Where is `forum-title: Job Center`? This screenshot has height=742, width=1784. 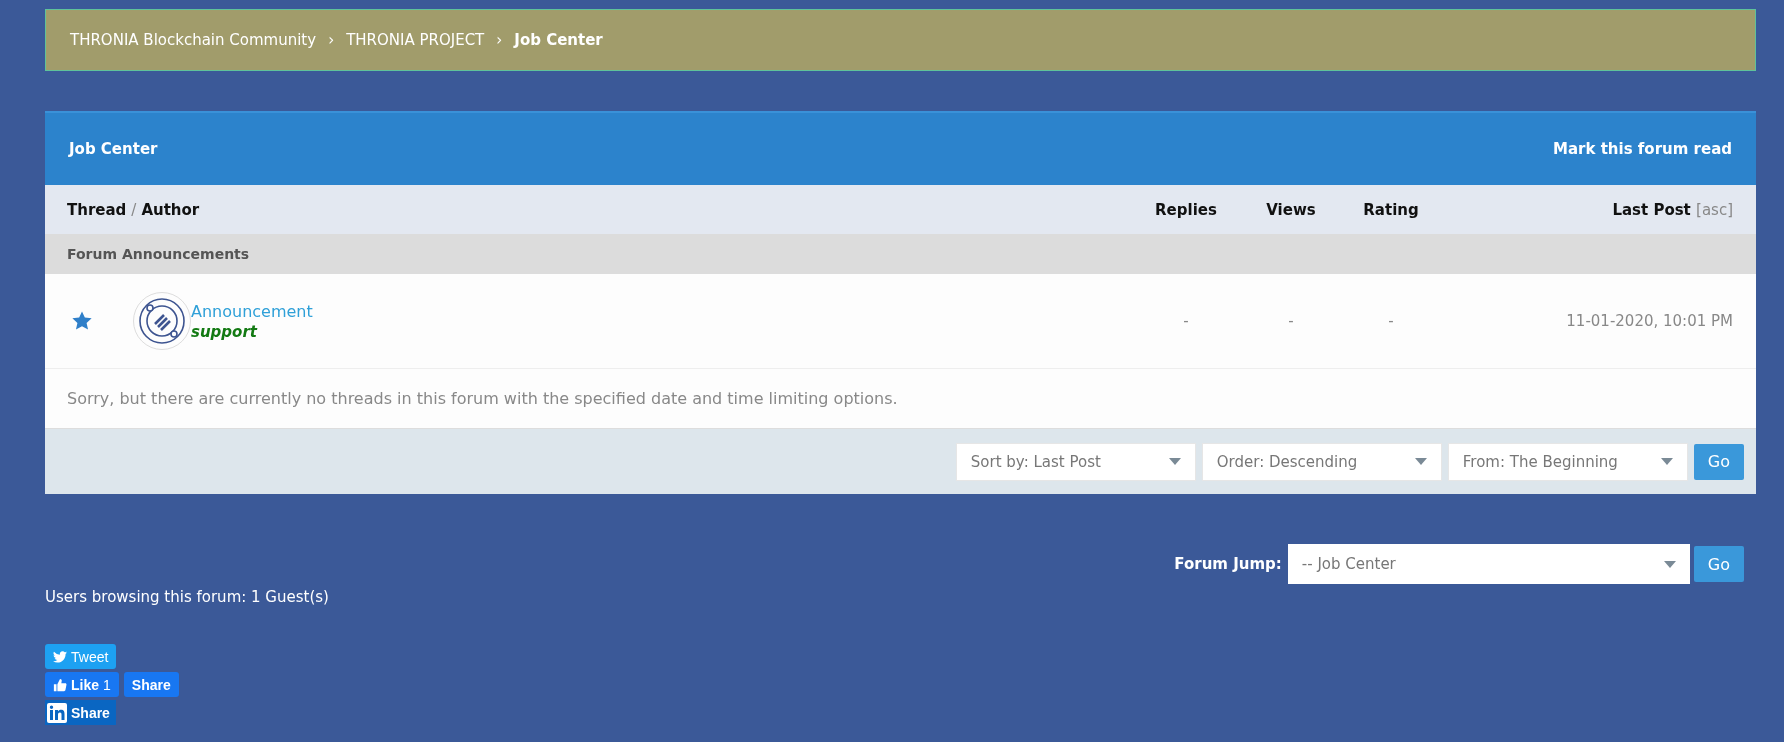
forum-title: Job Center is located at coordinates (113, 149).